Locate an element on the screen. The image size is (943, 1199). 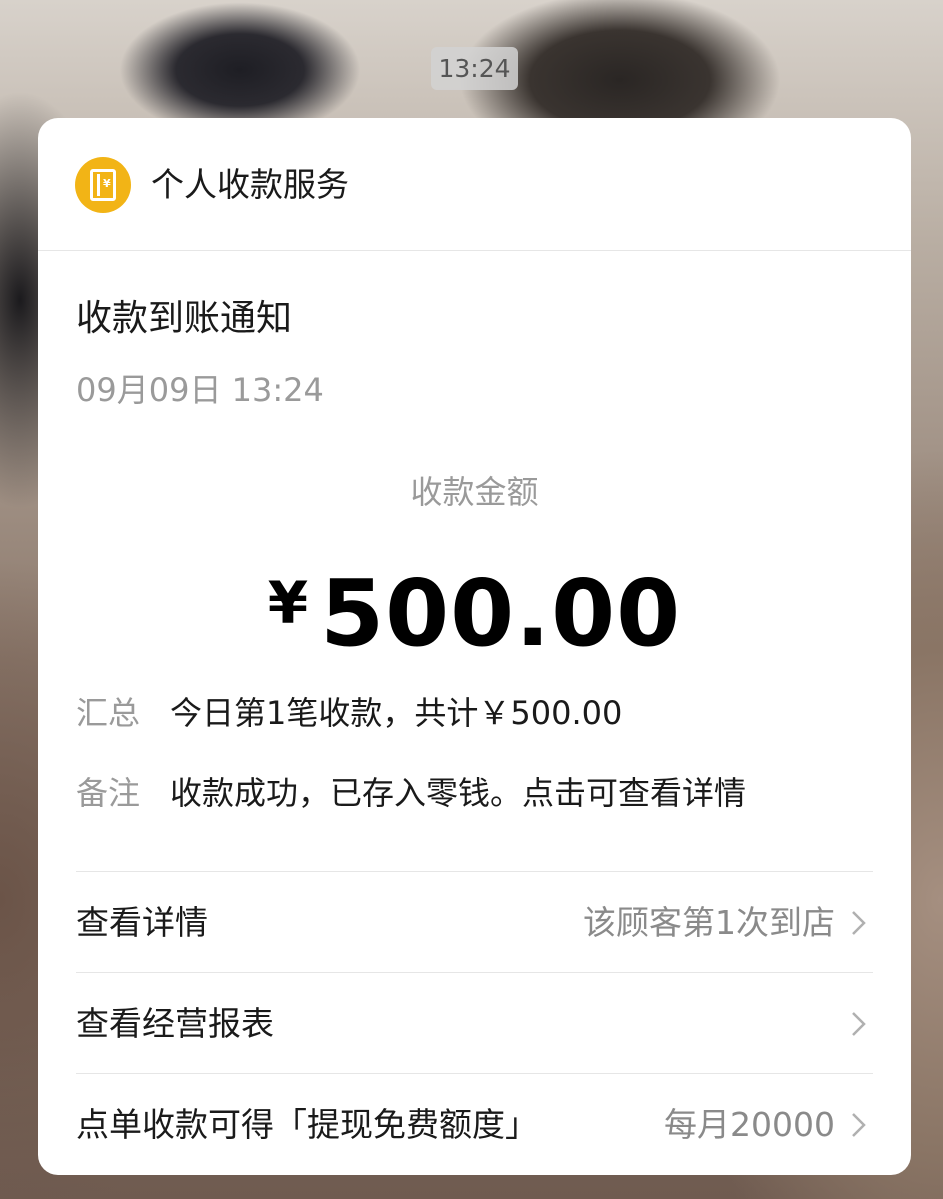
list-item-view-details: 查看详情 该顾客第1次到店 is located at coordinates (474, 921).